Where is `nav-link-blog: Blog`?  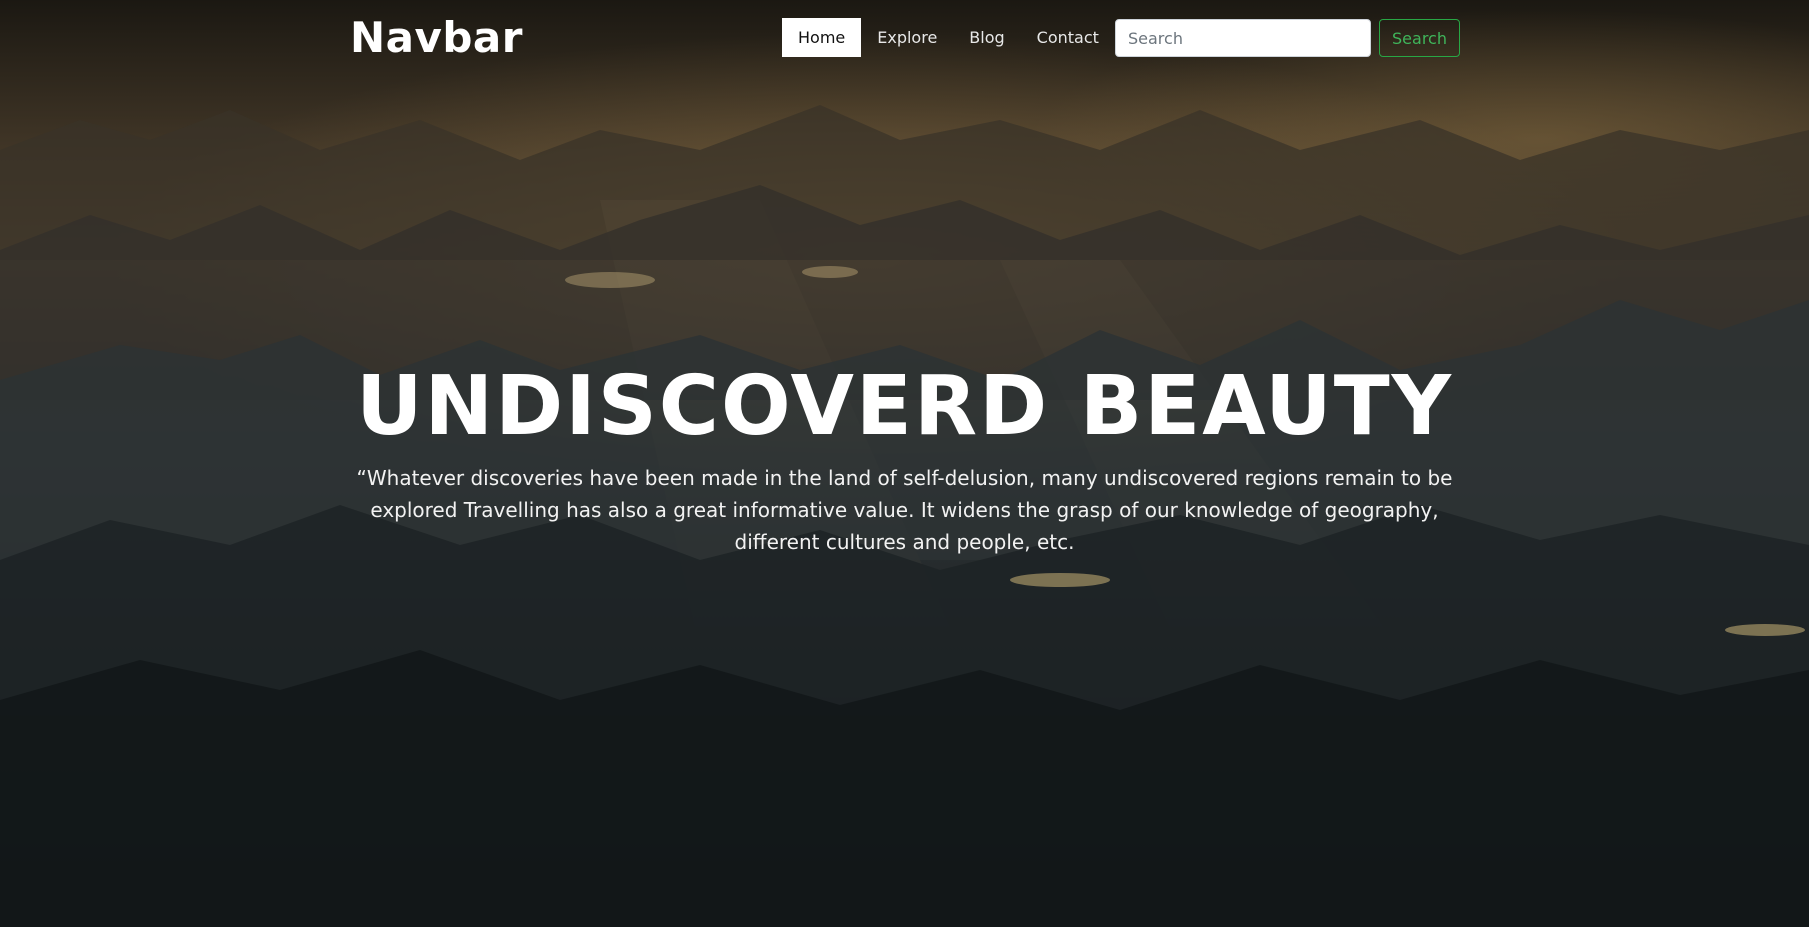
nav-link-blog: Blog is located at coordinates (986, 37).